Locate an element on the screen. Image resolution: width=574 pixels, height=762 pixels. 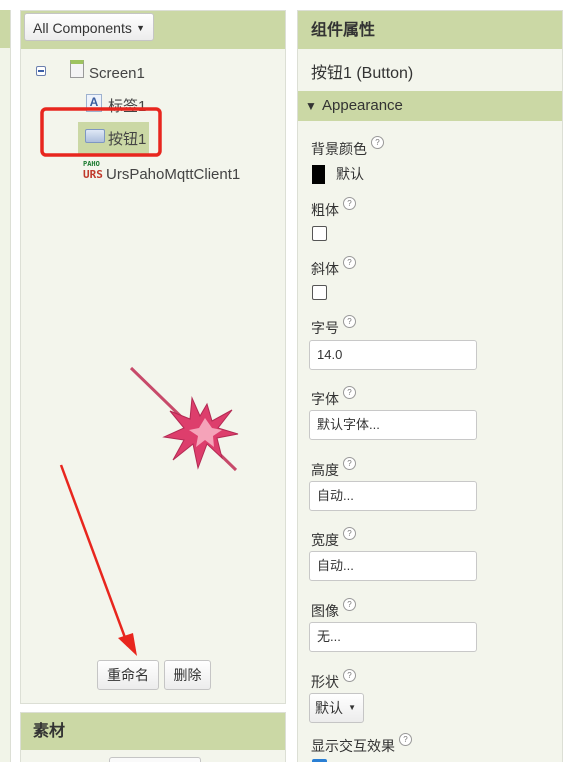
width-label: 宽度? is located at coordinates (333, 538).